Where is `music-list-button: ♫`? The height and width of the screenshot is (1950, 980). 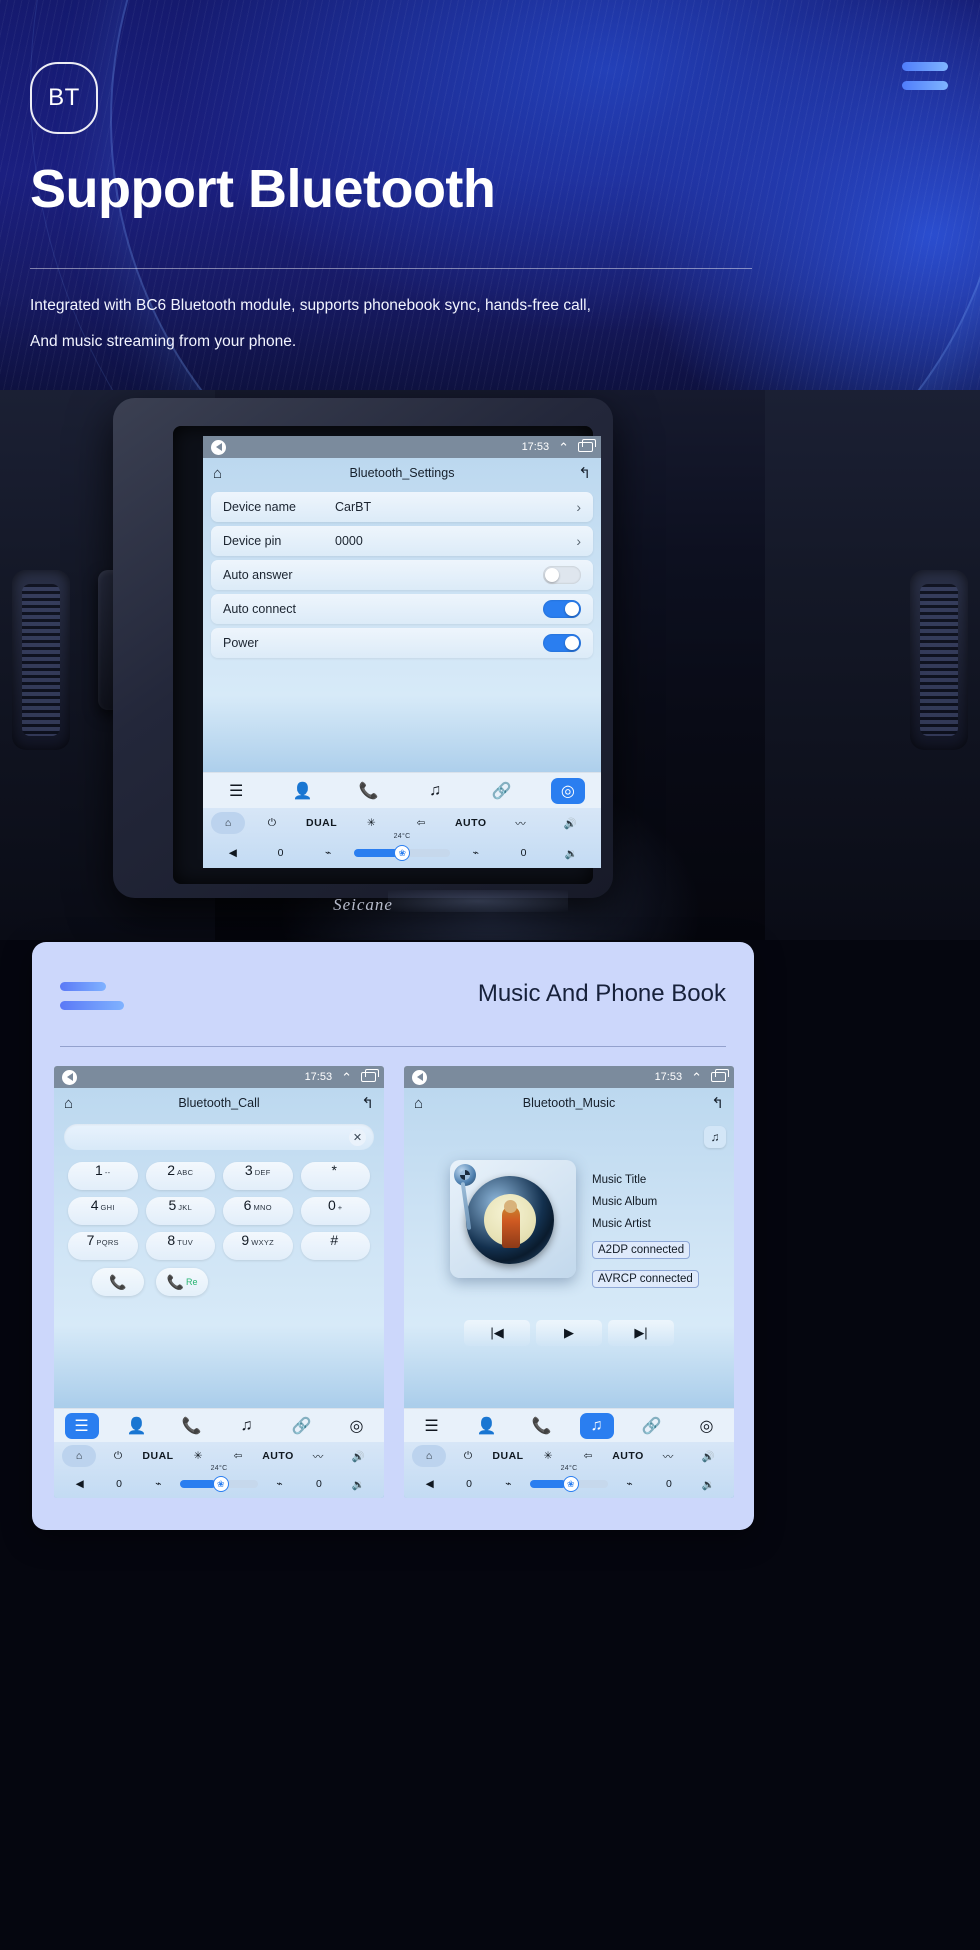 music-list-button: ♫ is located at coordinates (715, 1137).